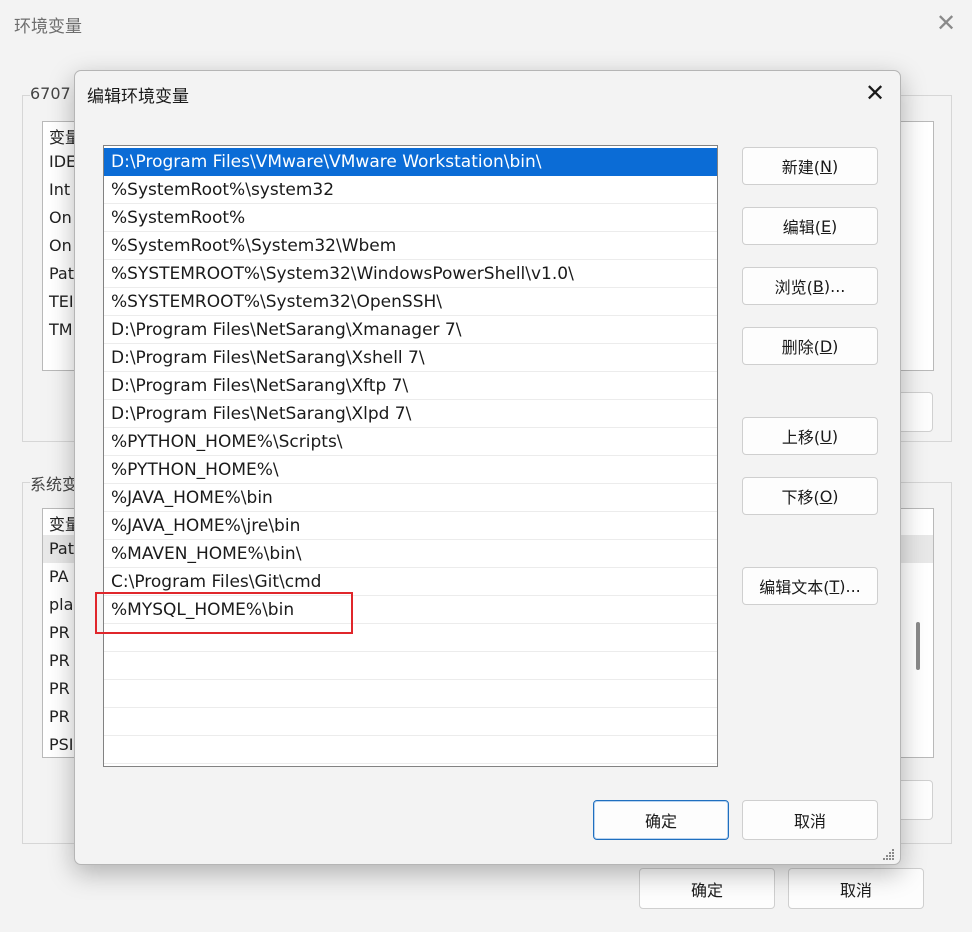 The height and width of the screenshot is (932, 972). Describe the element at coordinates (410, 302) in the screenshot. I see `path-entry-row: %SYSTEMROOT%\System32\OpenSSH\` at that location.